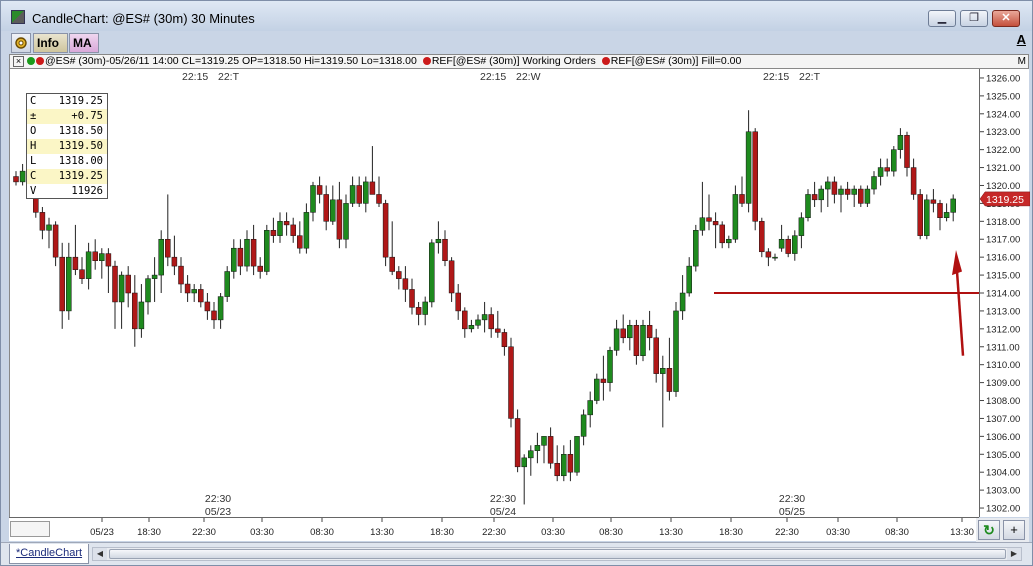 The image size is (1033, 566). I want to click on horizontal-scrollbar: ◀ ▶, so click(557, 554).